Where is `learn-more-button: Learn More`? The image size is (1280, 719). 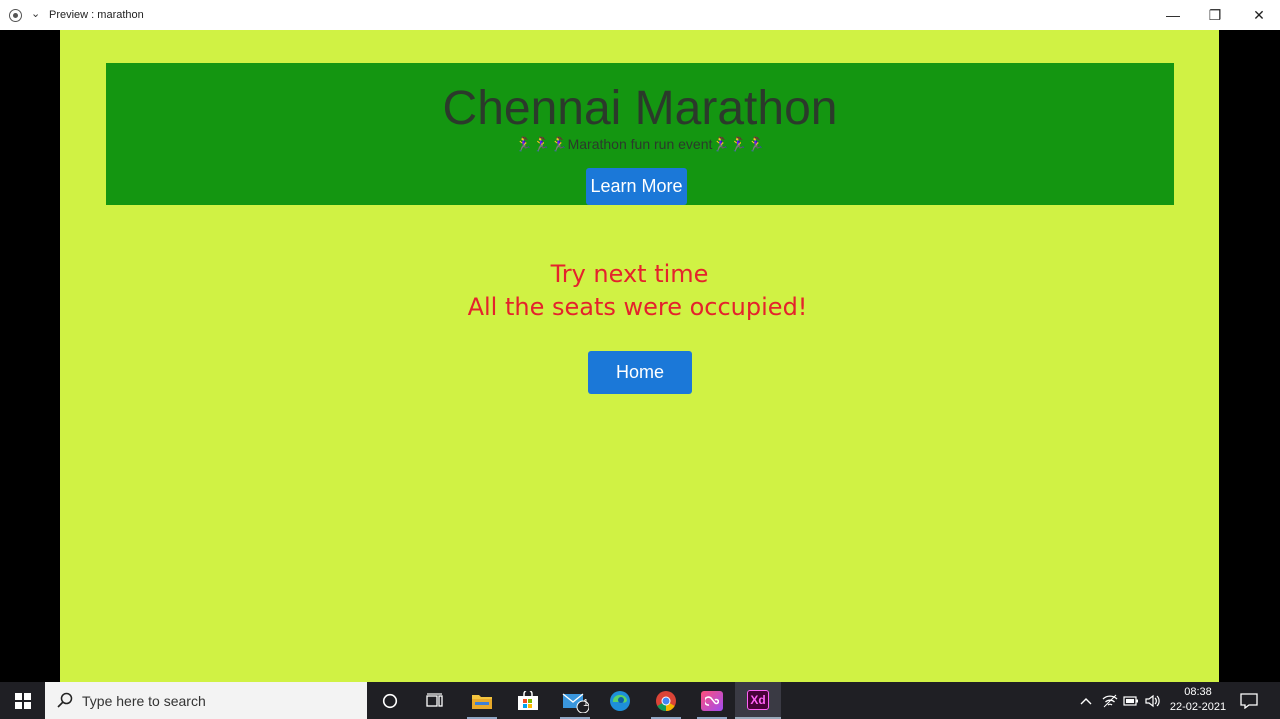
learn-more-button: Learn More is located at coordinates (636, 186).